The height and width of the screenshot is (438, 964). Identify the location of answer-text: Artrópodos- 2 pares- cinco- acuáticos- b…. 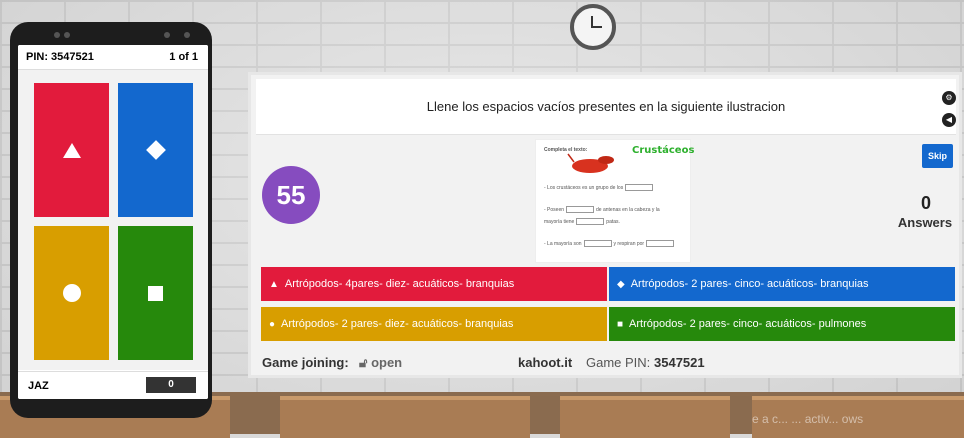
(749, 284).